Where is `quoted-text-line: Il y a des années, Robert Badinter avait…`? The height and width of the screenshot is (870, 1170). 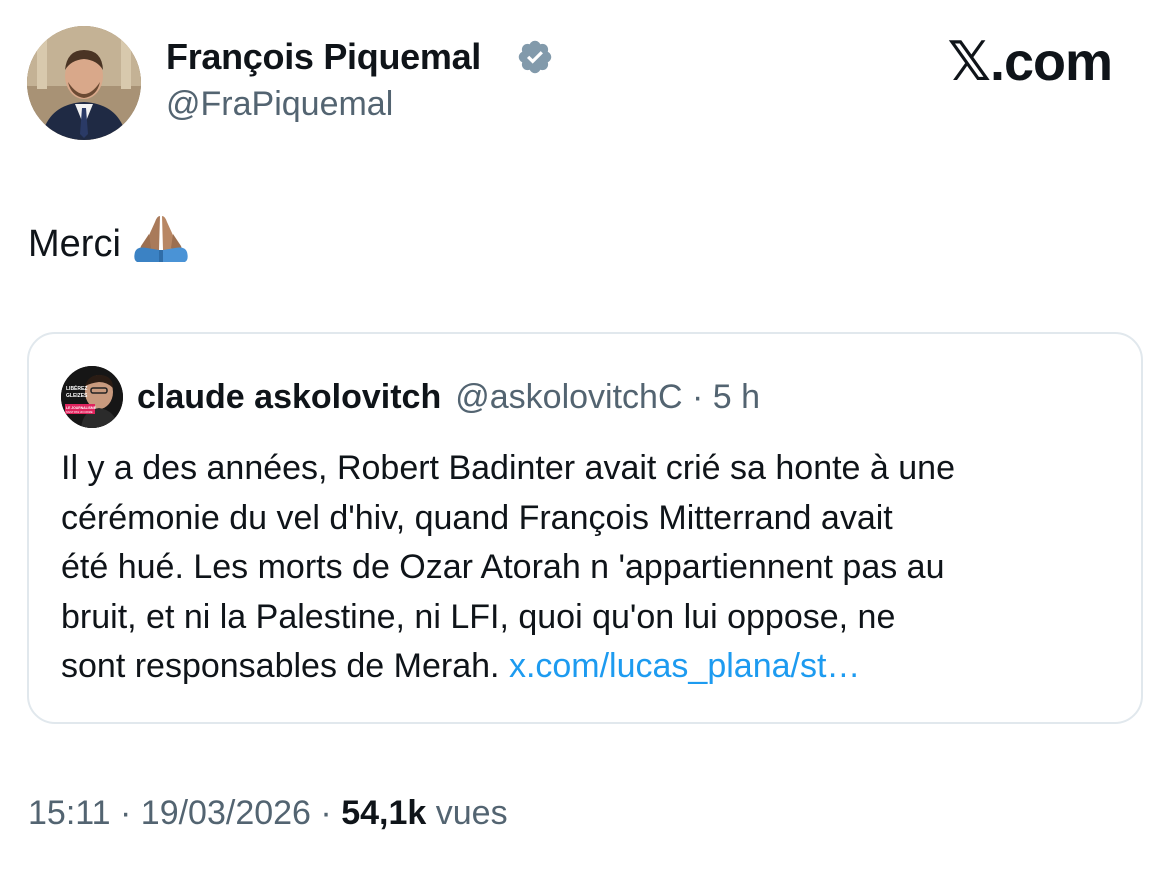
quoted-text-line: Il y a des années, Robert Badinter avait… is located at coordinates (508, 468).